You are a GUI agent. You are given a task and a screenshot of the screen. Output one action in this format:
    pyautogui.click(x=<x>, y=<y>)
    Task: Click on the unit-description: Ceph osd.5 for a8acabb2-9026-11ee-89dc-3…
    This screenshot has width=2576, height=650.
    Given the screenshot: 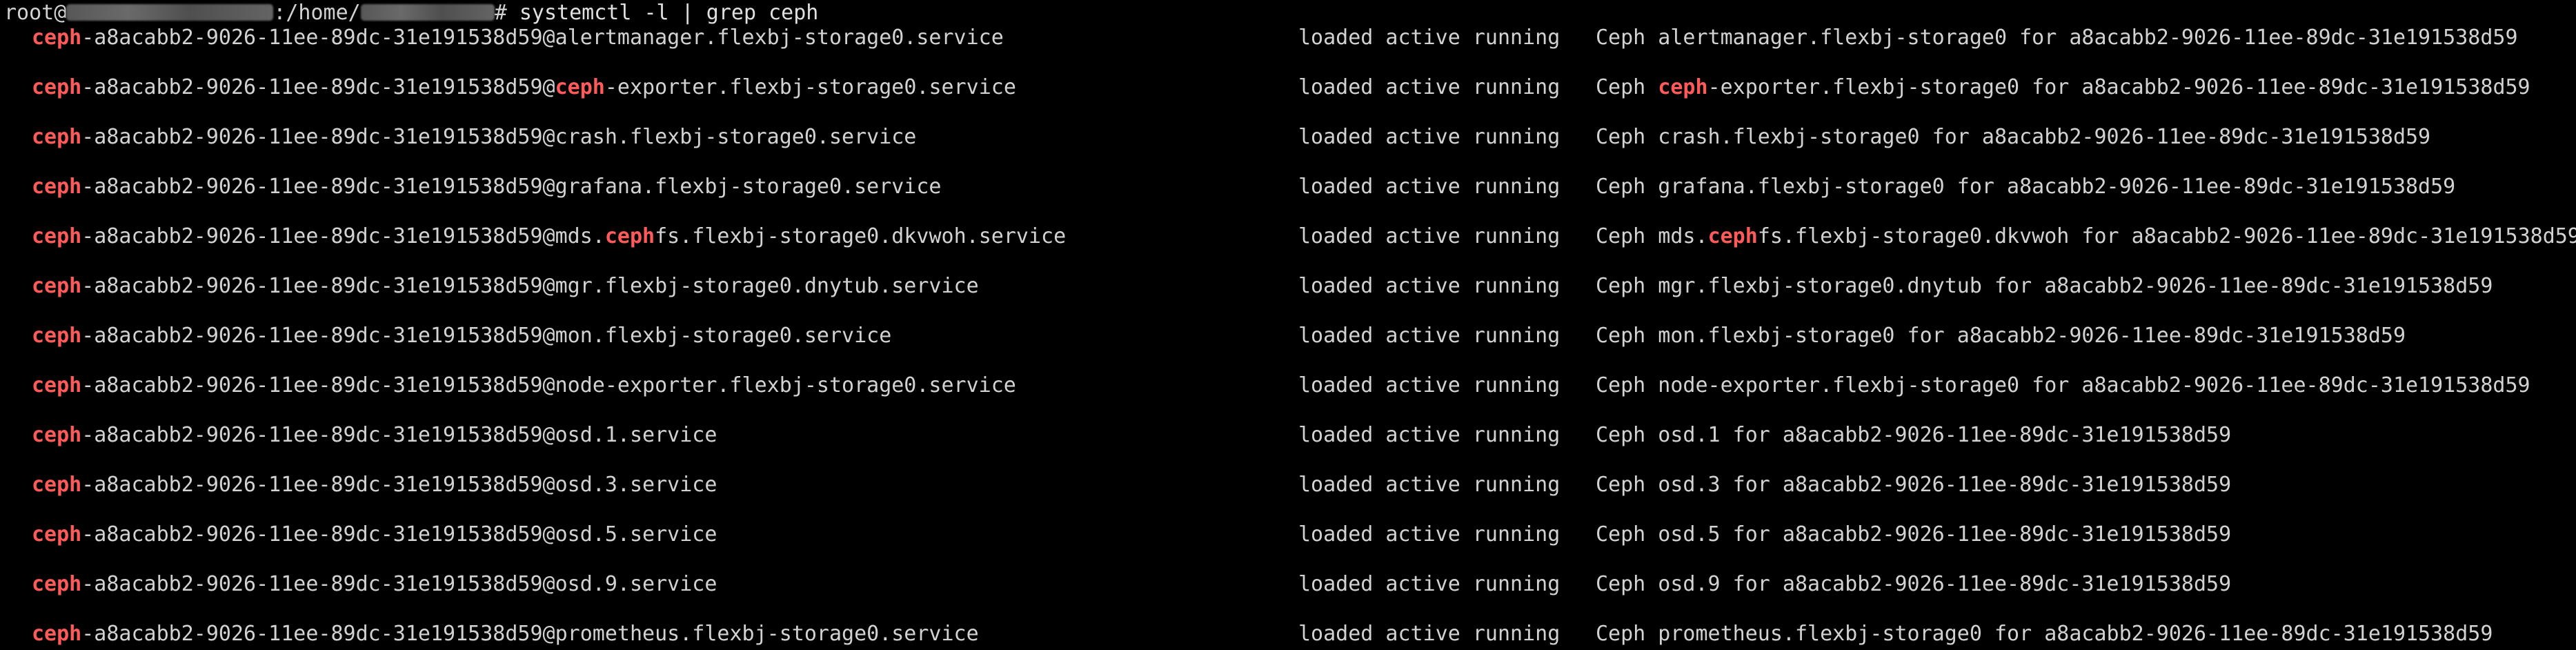 What is the action you would take?
    pyautogui.click(x=1914, y=534)
    